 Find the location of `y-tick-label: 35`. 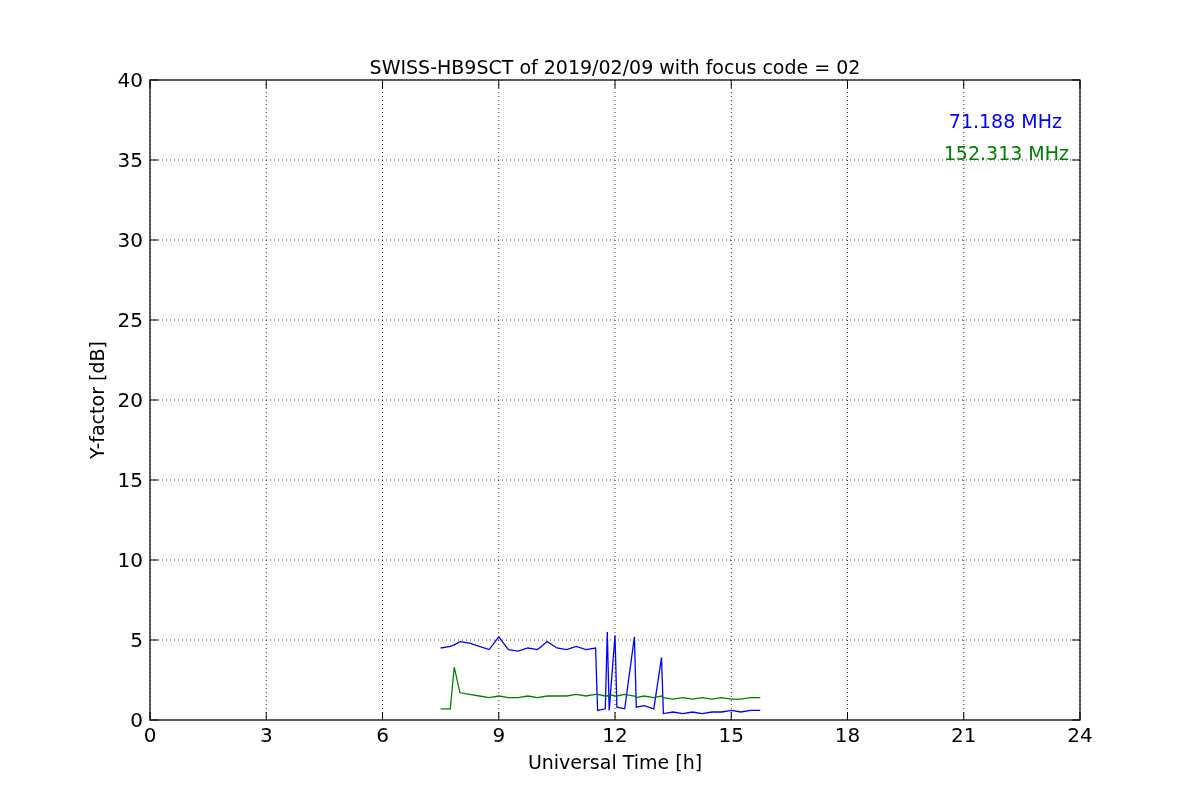

y-tick-label: 35 is located at coordinates (130, 160).